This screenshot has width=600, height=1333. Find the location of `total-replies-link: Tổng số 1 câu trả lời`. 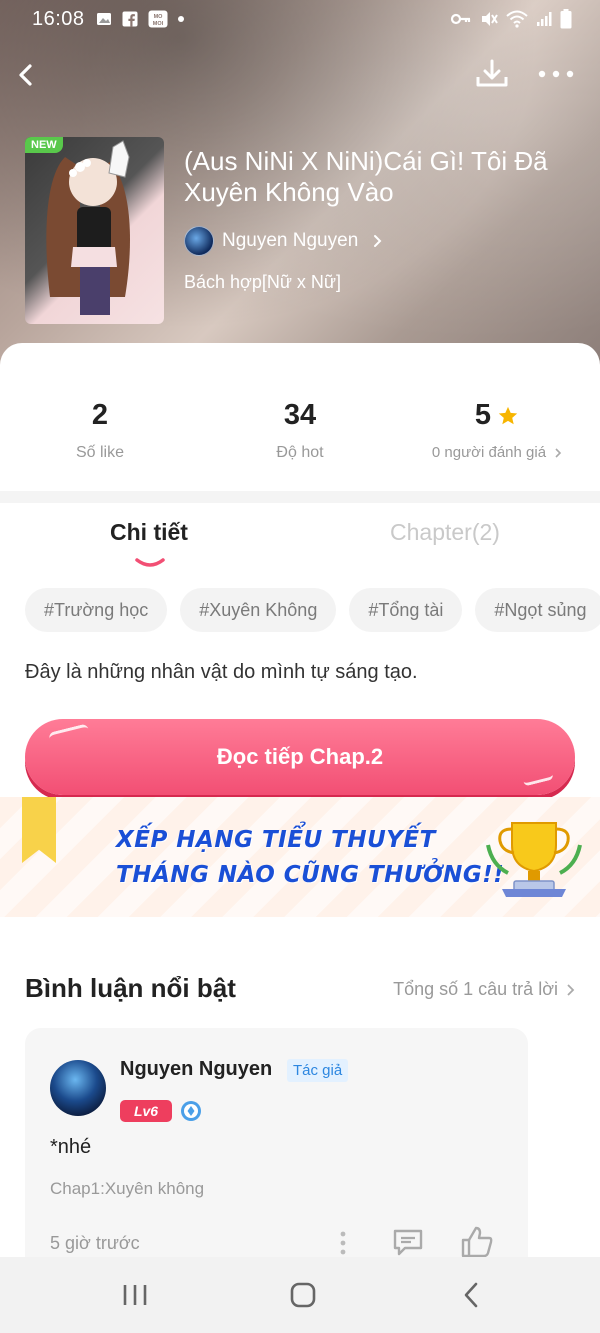

total-replies-link: Tổng số 1 câu trả lời is located at coordinates (484, 989).